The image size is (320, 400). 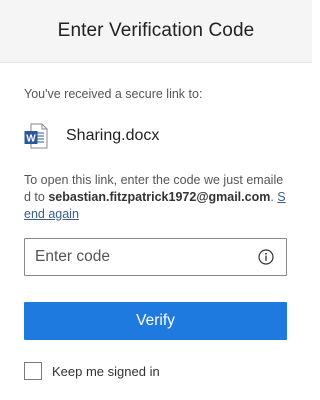 I want to click on code-field, so click(x=155, y=257).